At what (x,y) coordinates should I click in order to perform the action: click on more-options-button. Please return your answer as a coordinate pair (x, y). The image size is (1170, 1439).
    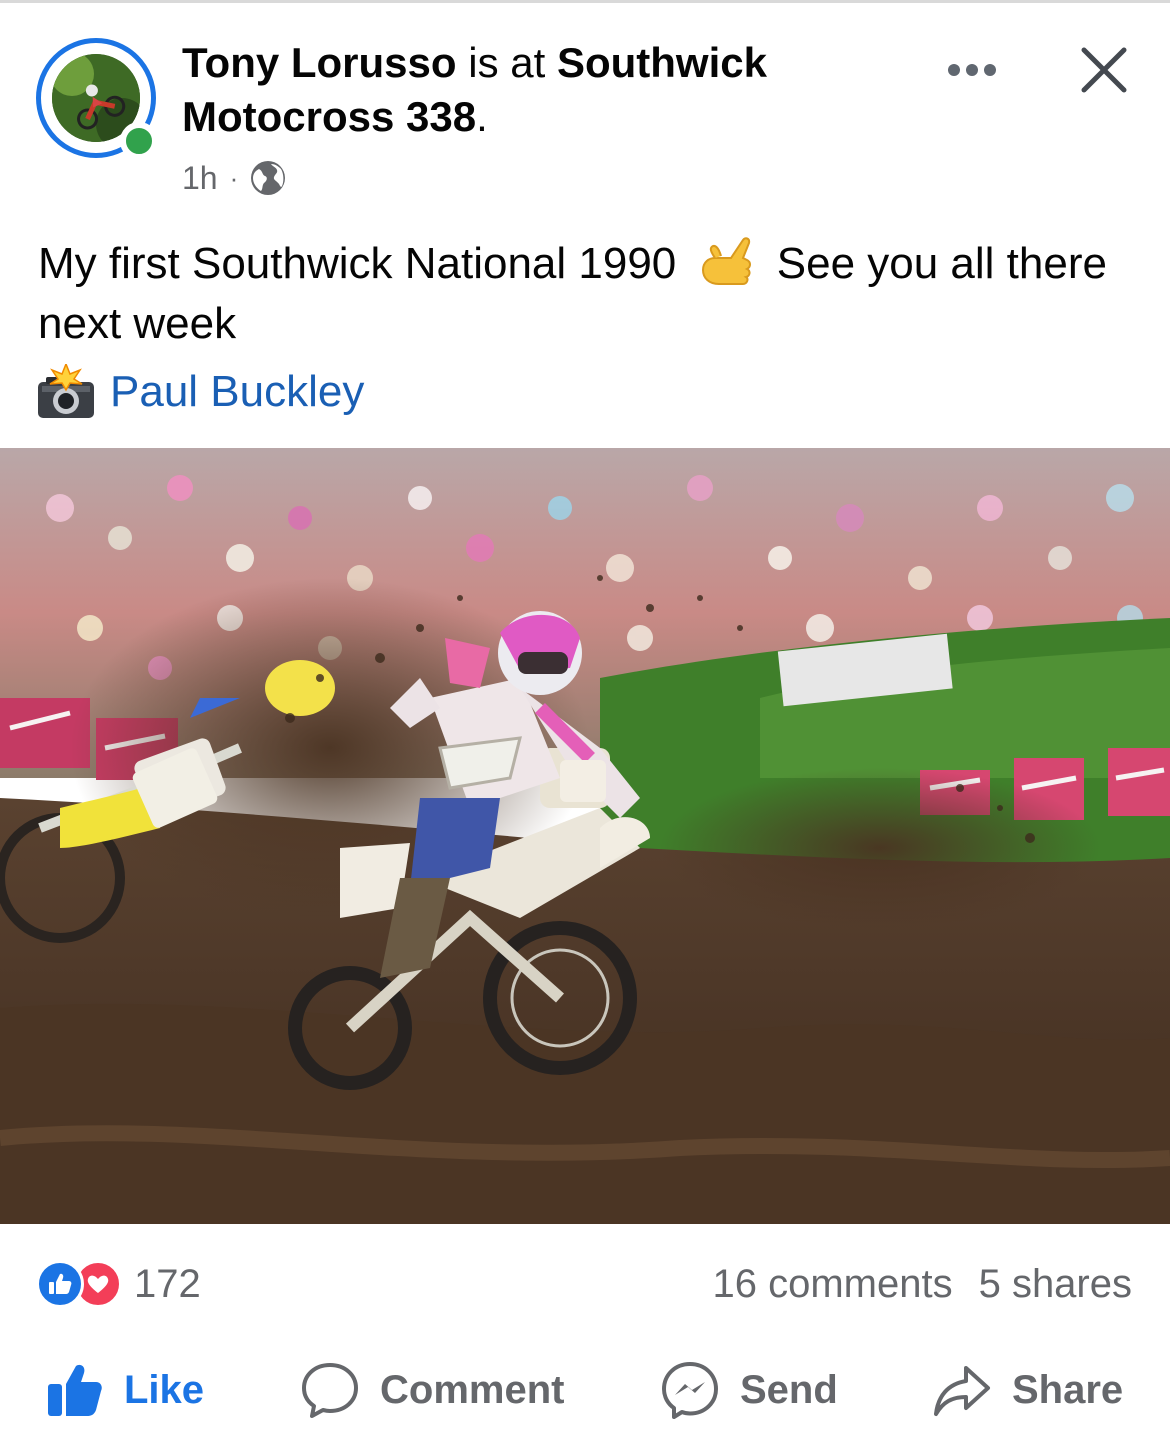
    Looking at the image, I should click on (972, 70).